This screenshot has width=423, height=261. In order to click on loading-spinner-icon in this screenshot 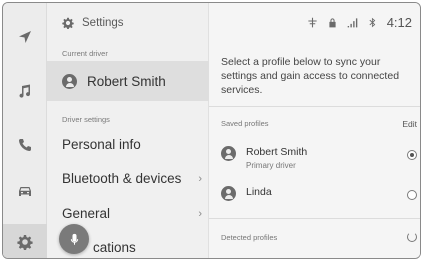, I will do `click(412, 237)`.